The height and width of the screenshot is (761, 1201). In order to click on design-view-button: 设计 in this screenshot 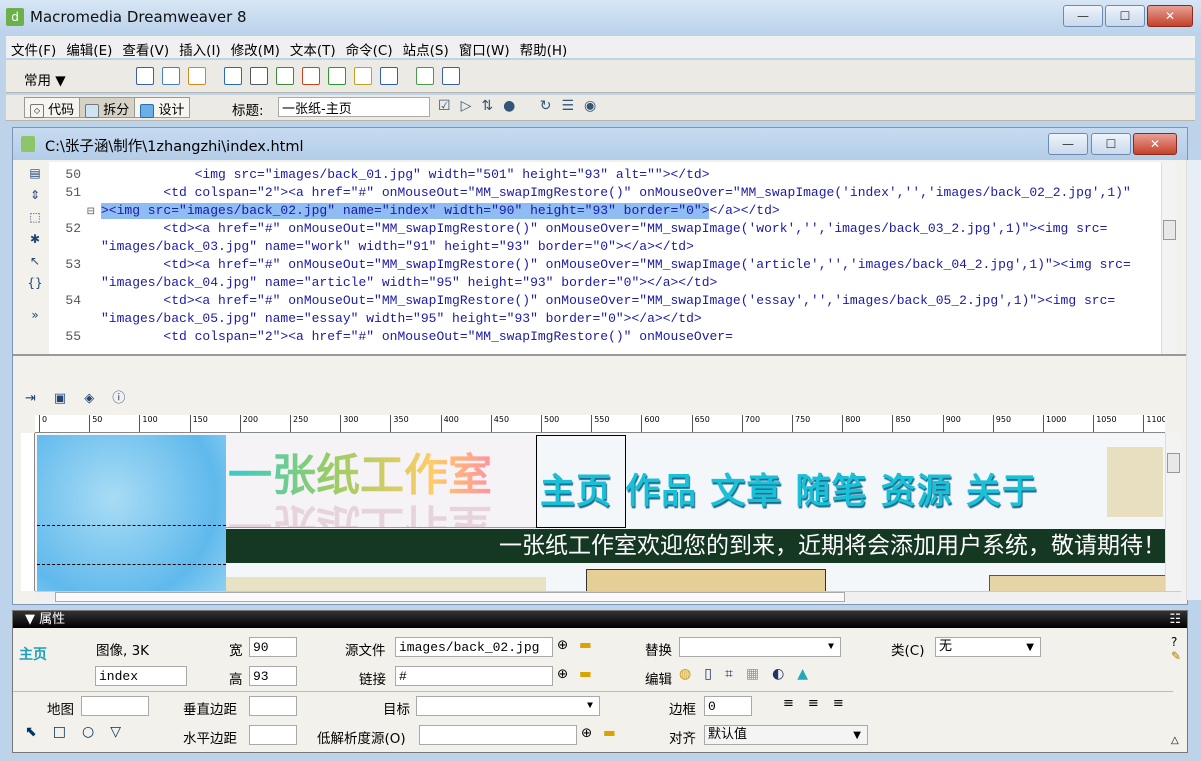, I will do `click(162, 108)`.